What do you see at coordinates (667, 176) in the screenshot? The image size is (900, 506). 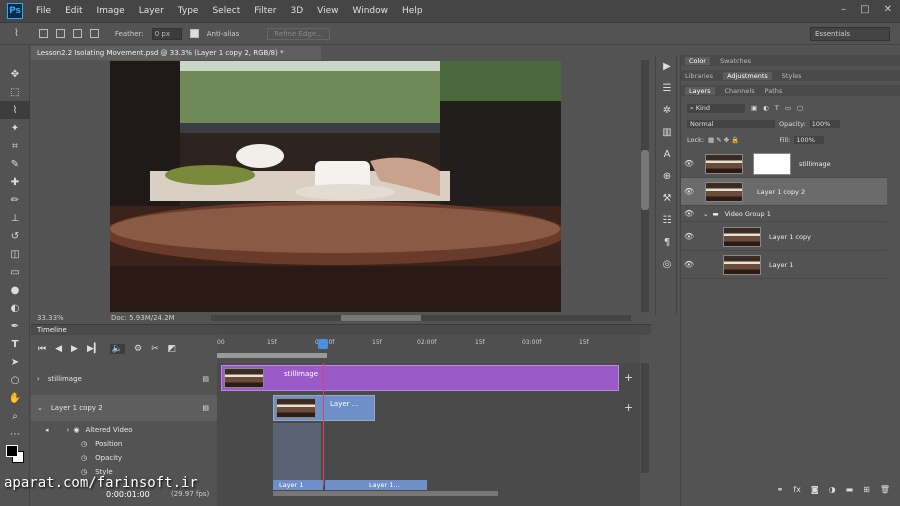 I see `clone-source-icon: ⊕` at bounding box center [667, 176].